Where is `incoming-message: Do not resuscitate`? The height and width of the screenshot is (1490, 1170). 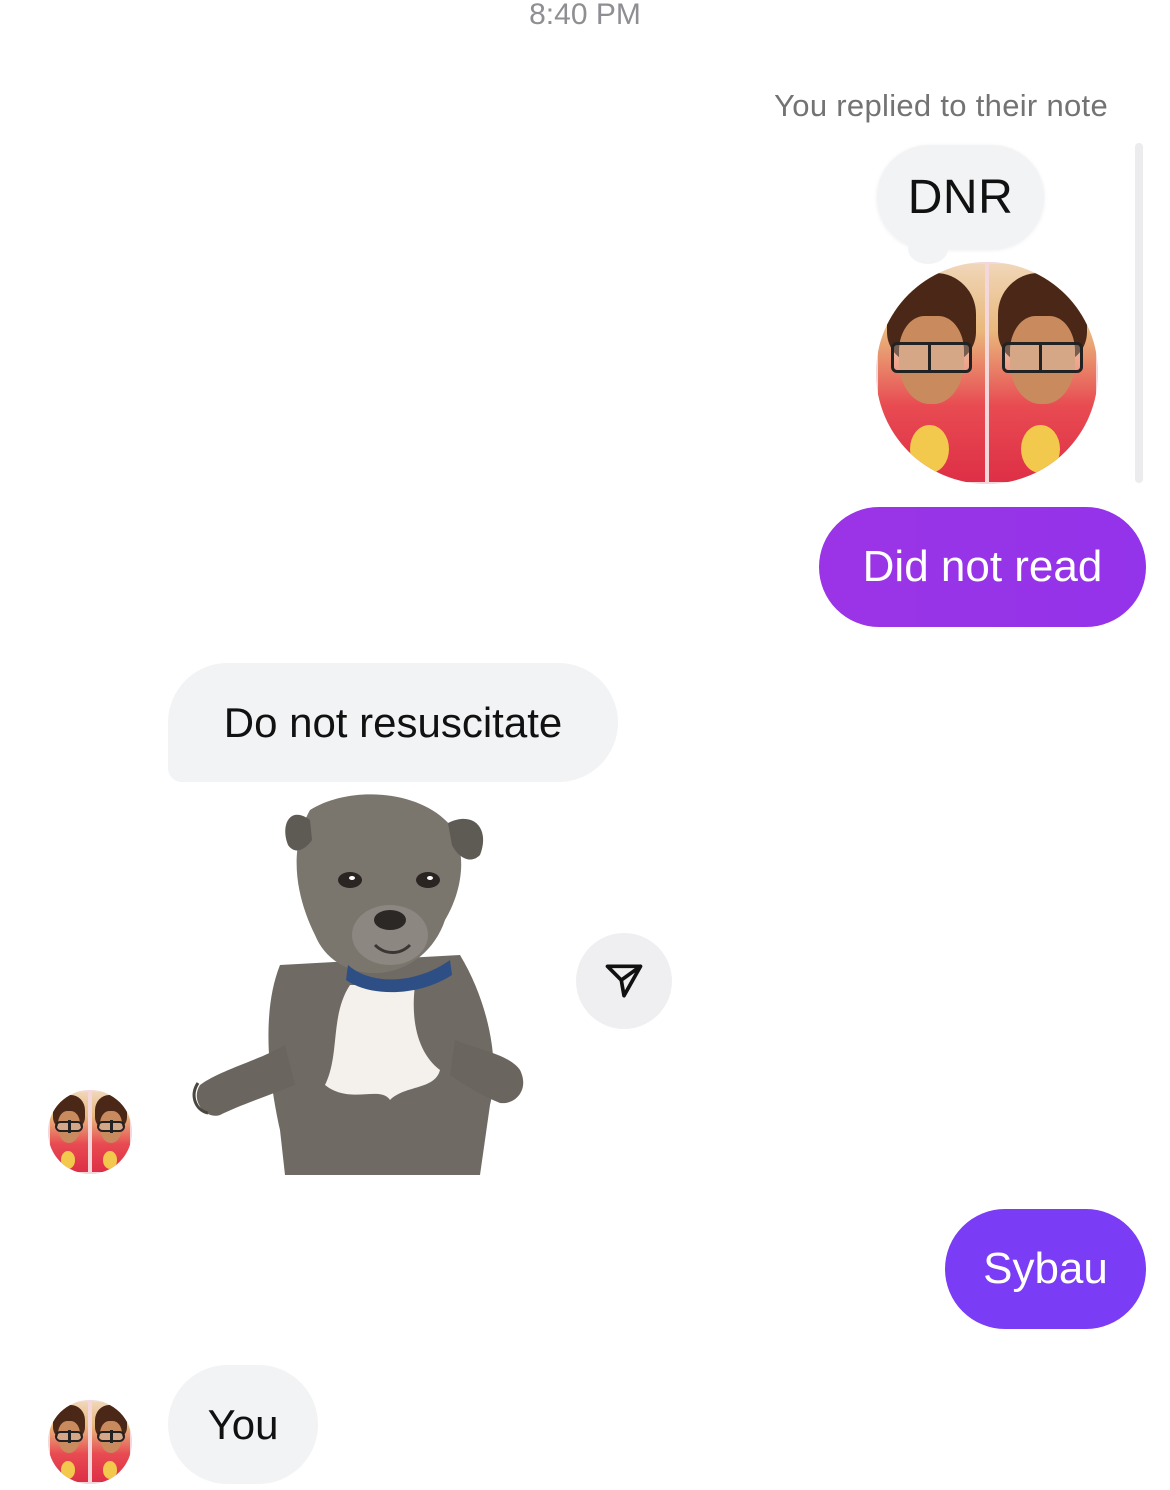 incoming-message: Do not resuscitate is located at coordinates (393, 722).